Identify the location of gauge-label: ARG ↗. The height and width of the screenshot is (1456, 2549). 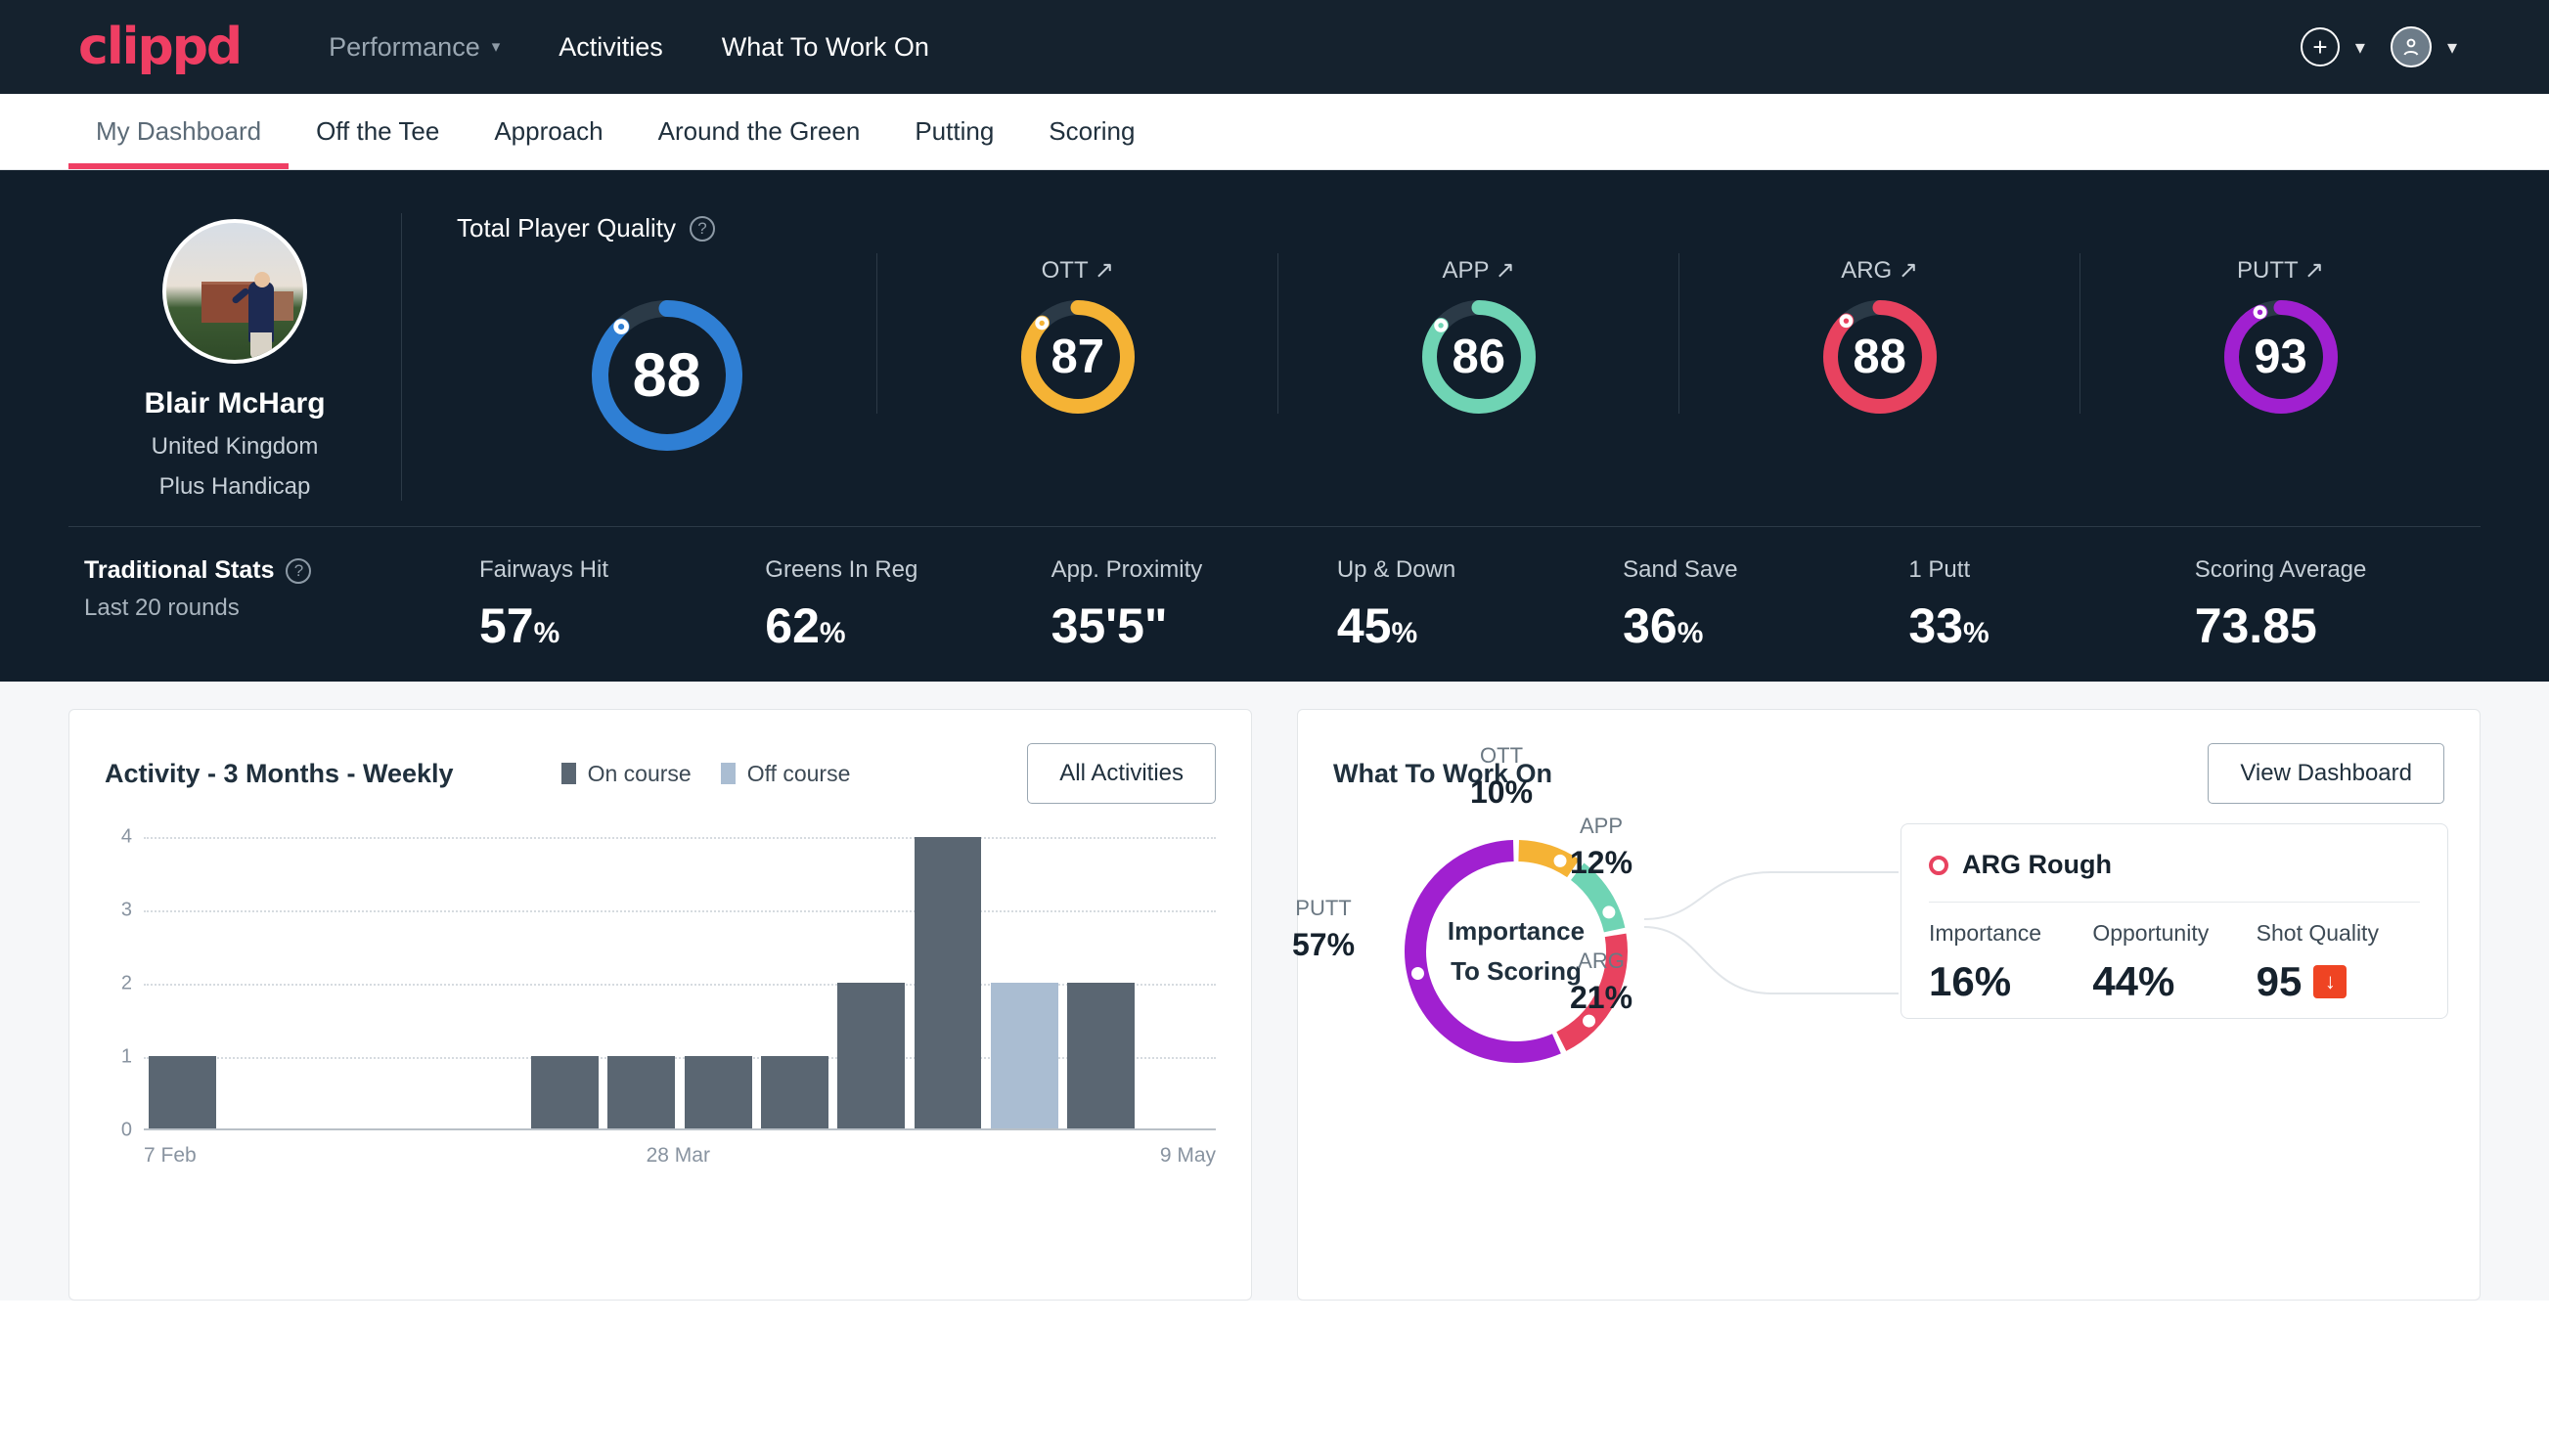
(1880, 270).